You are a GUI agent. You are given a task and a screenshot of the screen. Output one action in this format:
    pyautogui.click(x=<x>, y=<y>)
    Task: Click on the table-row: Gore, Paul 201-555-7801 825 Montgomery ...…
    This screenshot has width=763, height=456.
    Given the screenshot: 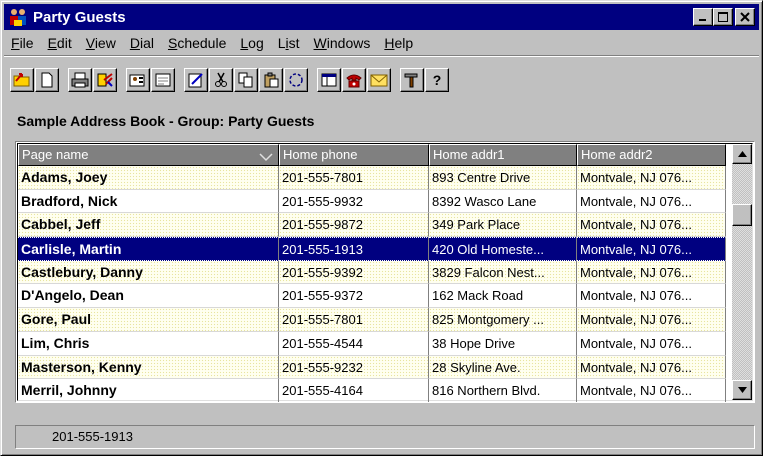 What is the action you would take?
    pyautogui.click(x=372, y=320)
    